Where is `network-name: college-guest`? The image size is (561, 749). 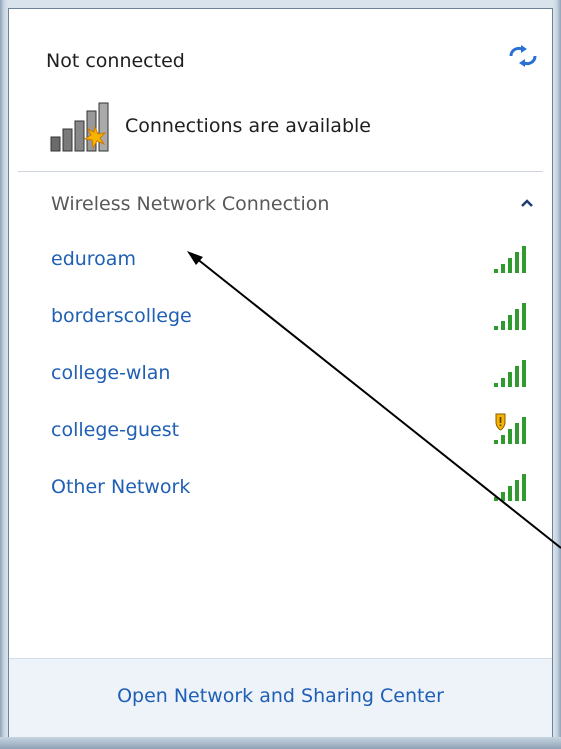 network-name: college-guest is located at coordinates (115, 430).